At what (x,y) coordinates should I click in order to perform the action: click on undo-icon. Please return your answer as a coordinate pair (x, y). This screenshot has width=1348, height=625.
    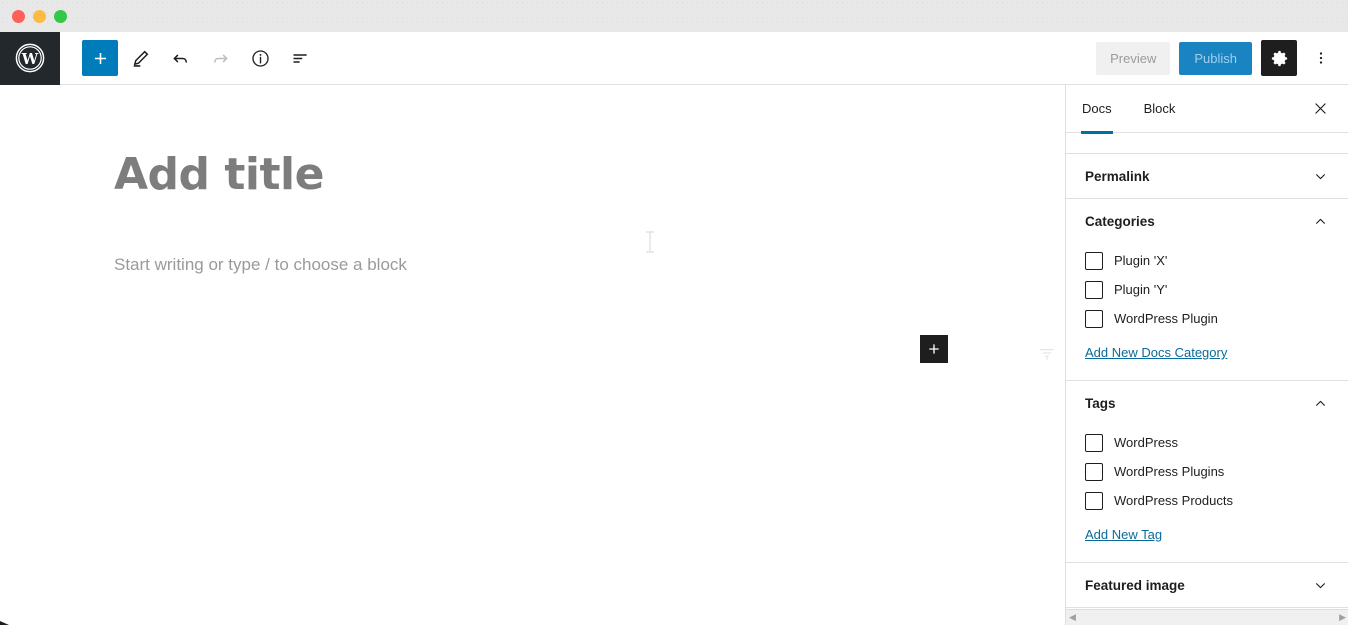
    Looking at the image, I should click on (180, 58).